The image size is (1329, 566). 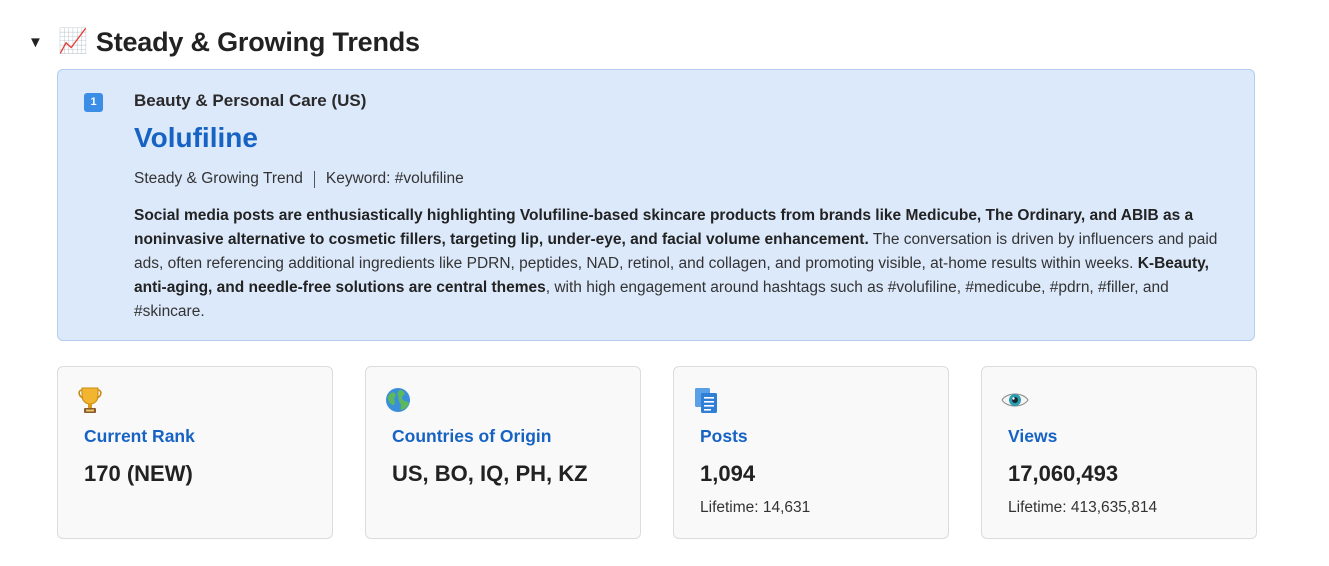 I want to click on trend-name-link: Volufiline, so click(x=196, y=138).